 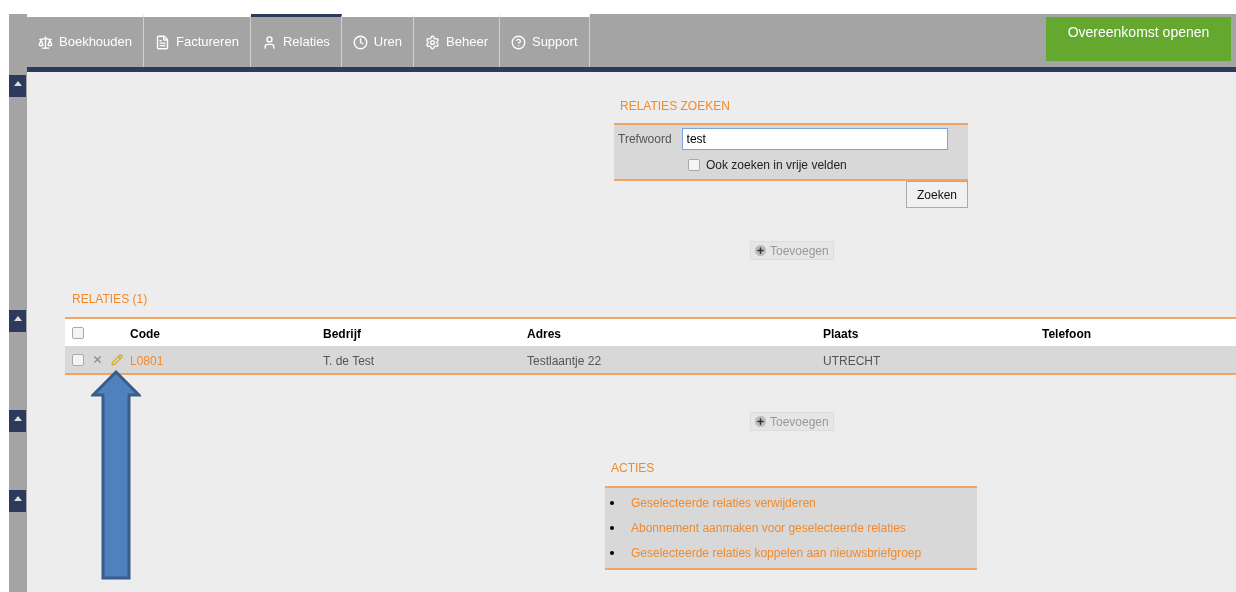 I want to click on delete-icon, so click(x=97, y=359).